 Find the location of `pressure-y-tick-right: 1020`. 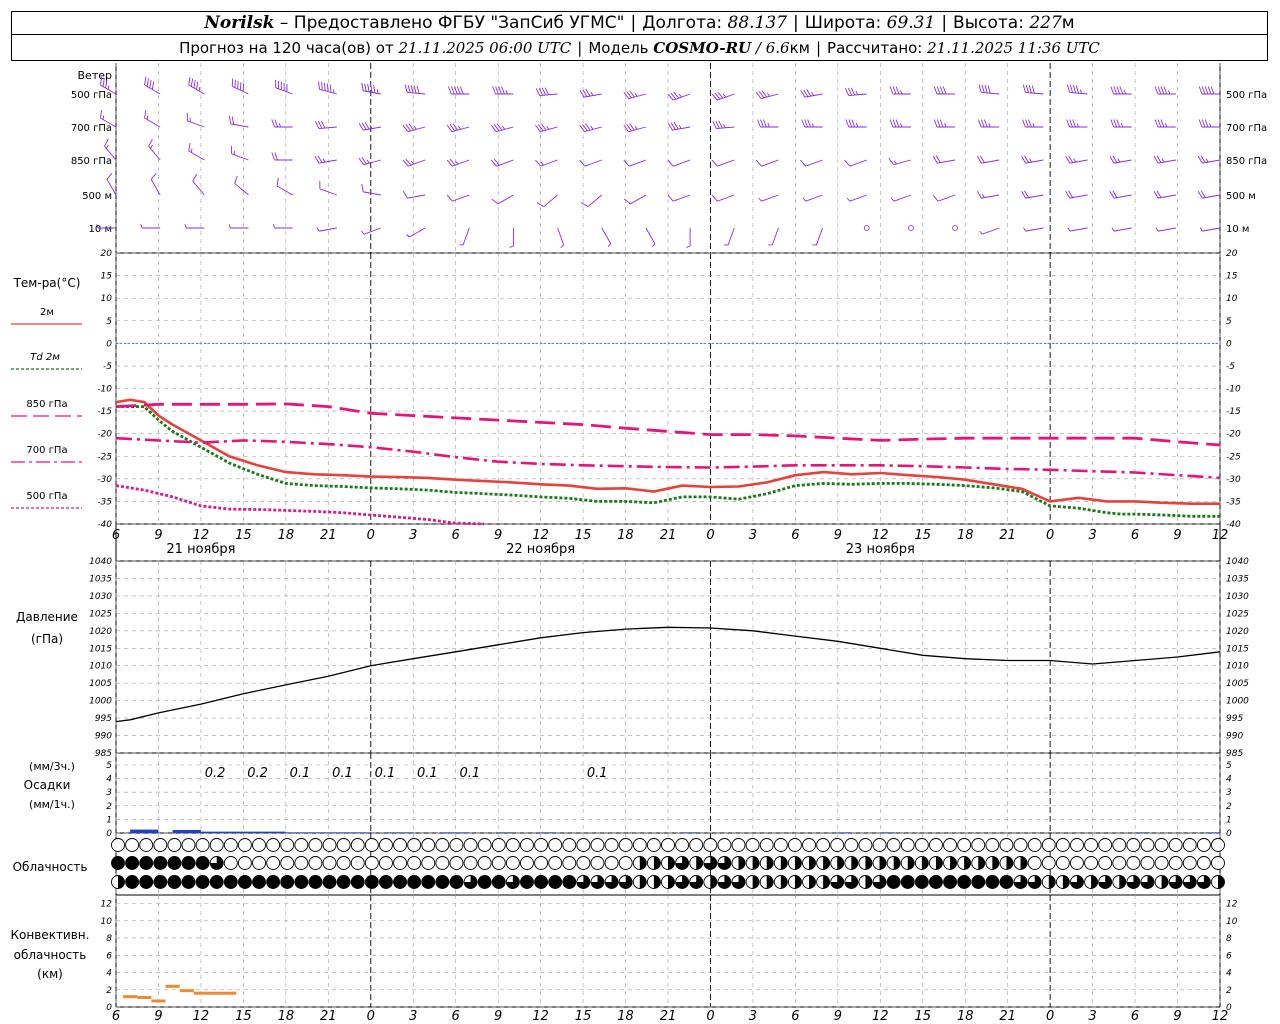

pressure-y-tick-right: 1020 is located at coordinates (1237, 632).